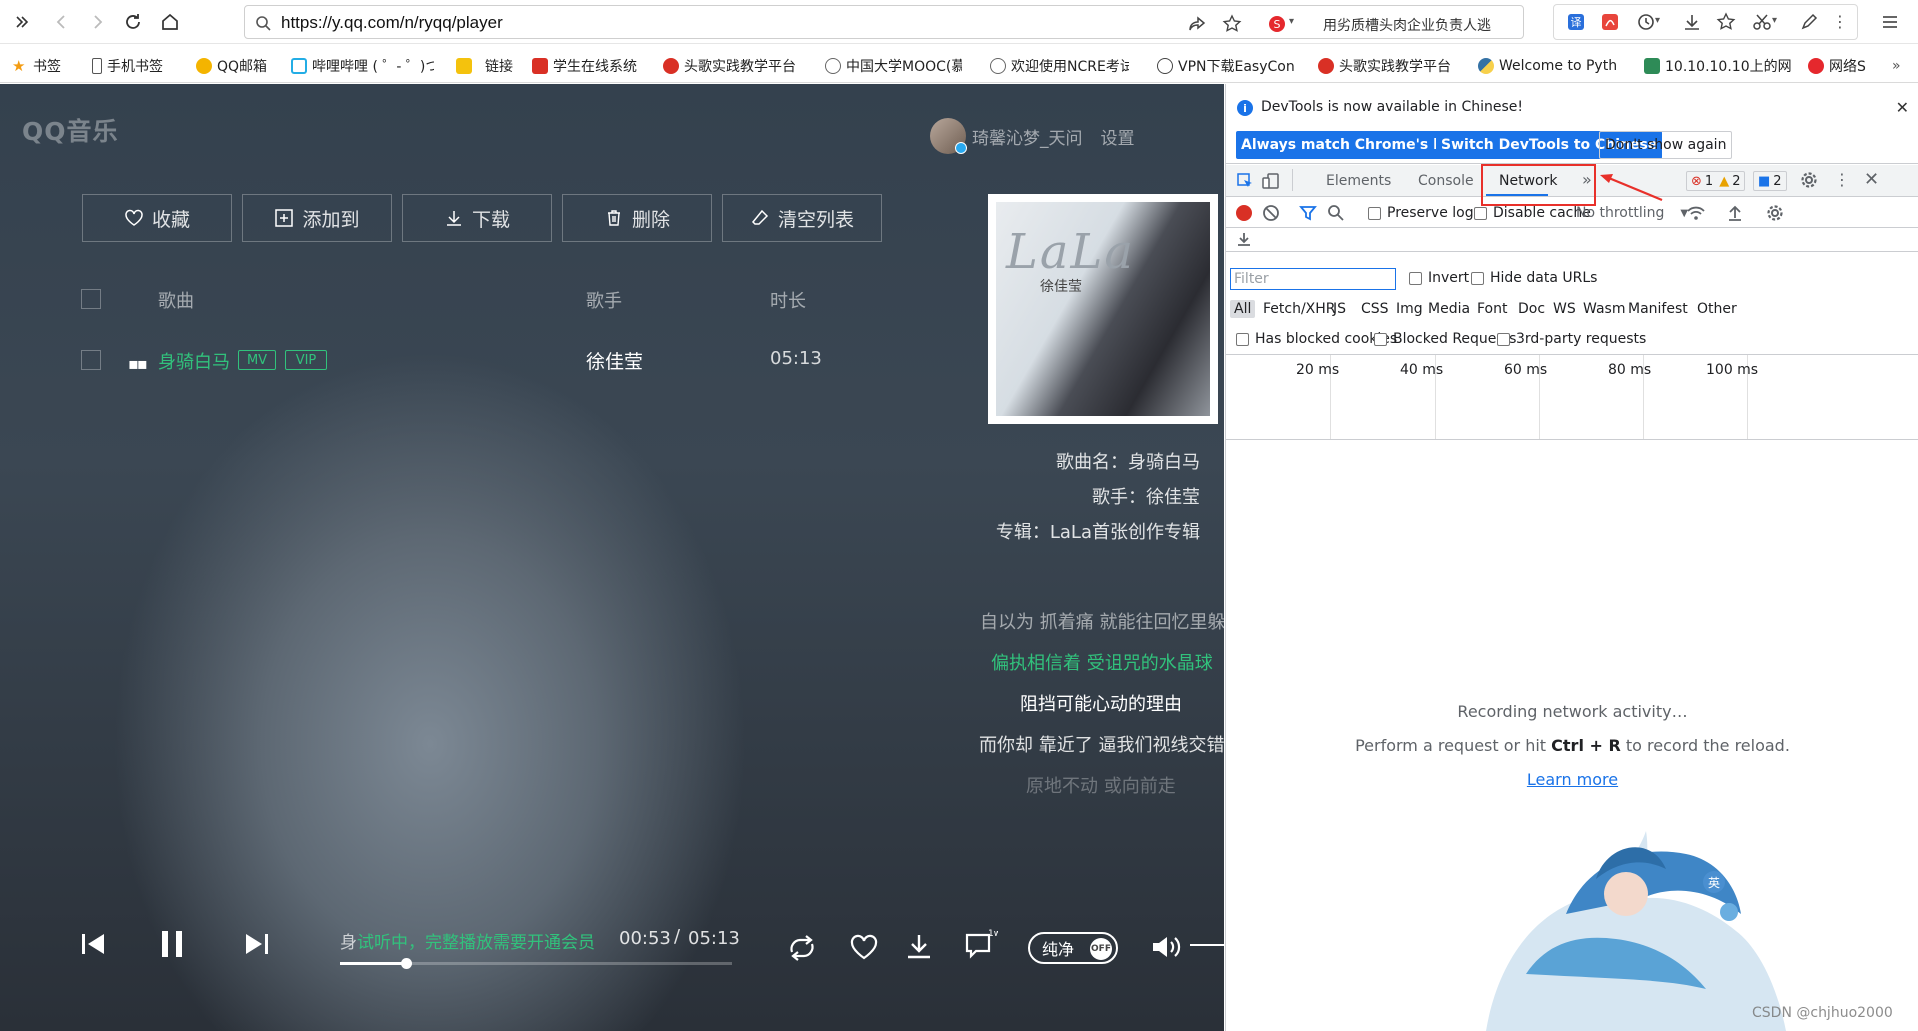  I want to click on sidebar-expand-icon, so click(22, 22).